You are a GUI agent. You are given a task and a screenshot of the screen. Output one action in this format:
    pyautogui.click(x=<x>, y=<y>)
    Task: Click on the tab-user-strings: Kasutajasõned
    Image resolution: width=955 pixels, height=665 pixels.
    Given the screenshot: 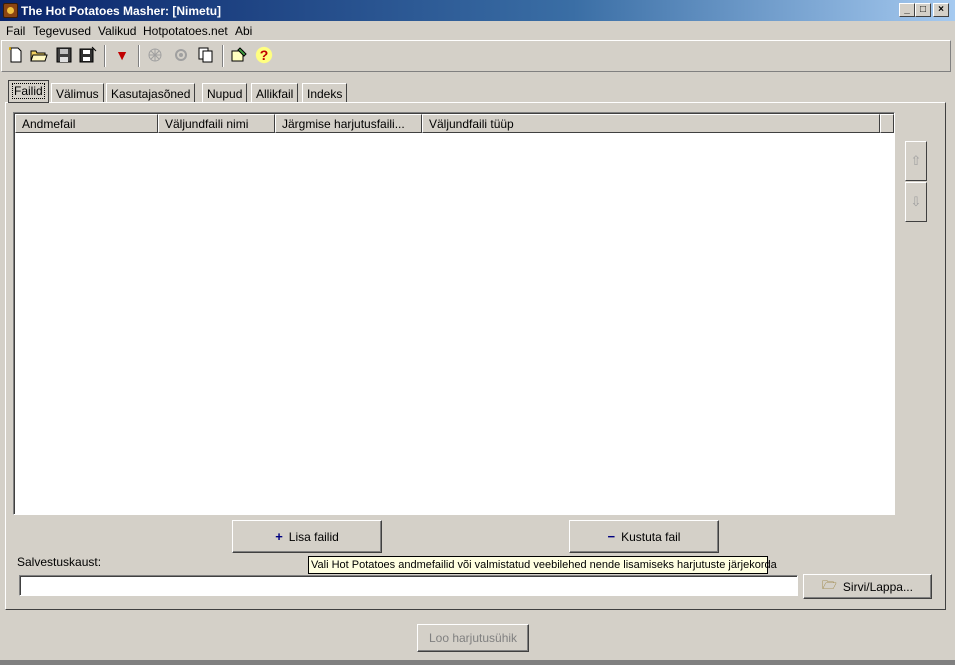 What is the action you would take?
    pyautogui.click(x=151, y=93)
    